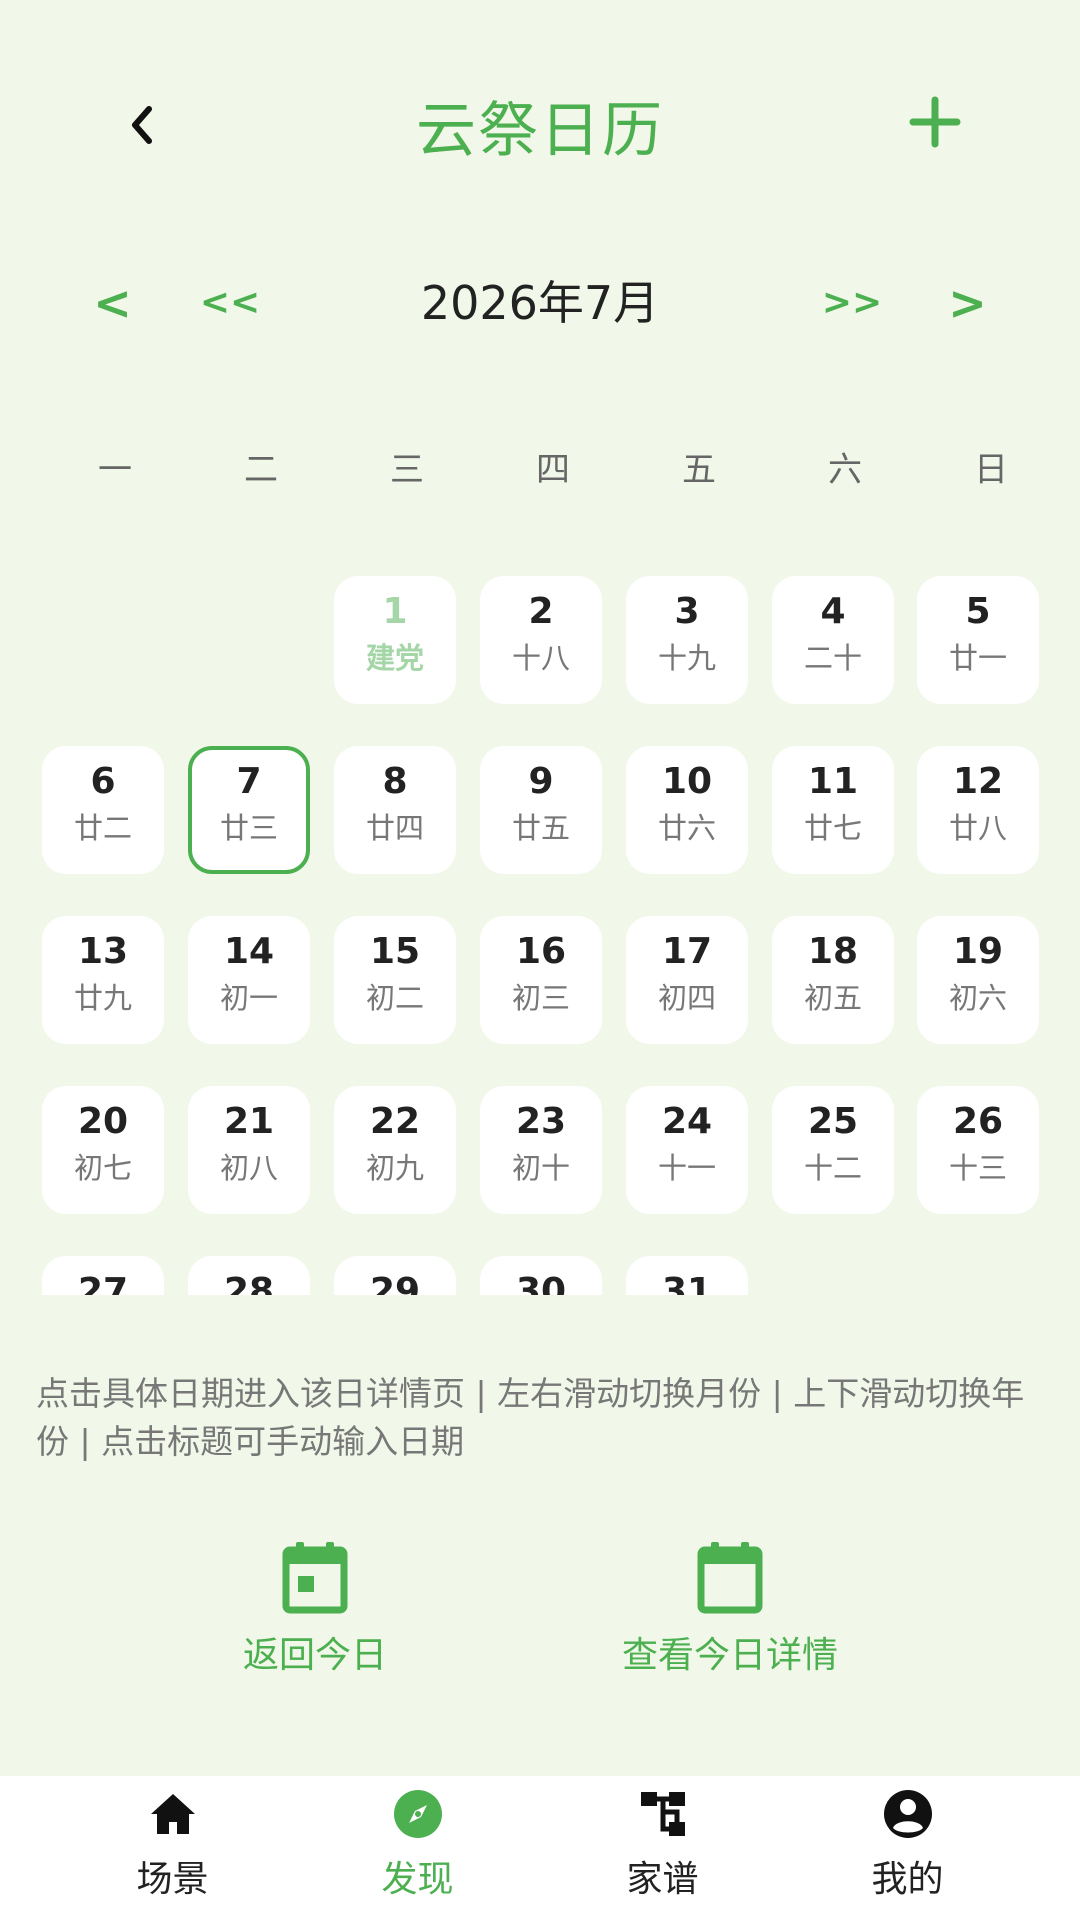 This screenshot has width=1080, height=1920. What do you see at coordinates (395, 611) in the screenshot?
I see `day-number: 1` at bounding box center [395, 611].